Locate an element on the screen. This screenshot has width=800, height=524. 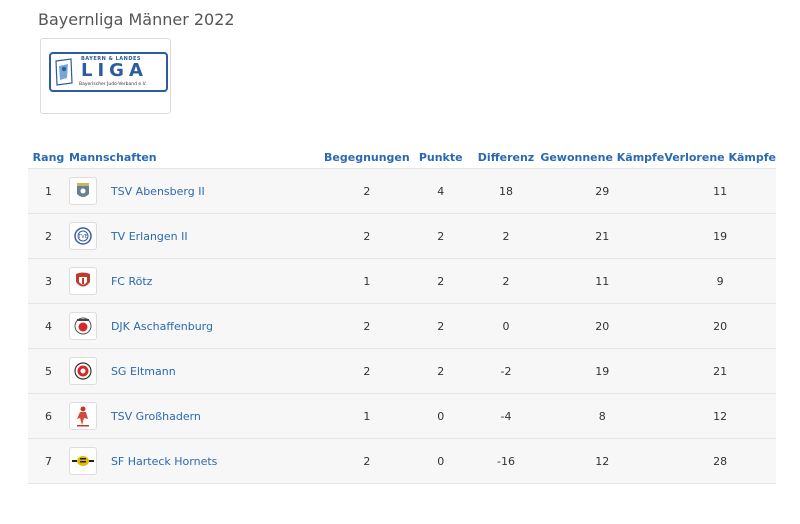
table-row: 7 SF Harteck Hornets 2 0 -16 12 28 is located at coordinates (402, 461).